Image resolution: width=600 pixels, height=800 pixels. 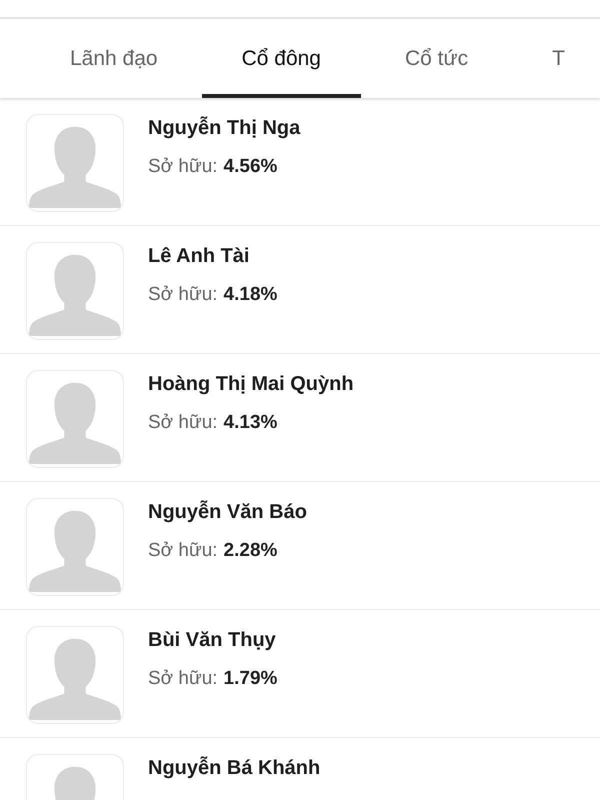 I want to click on shareholder-name: Nguyễn Bá Khánh, so click(x=234, y=768).